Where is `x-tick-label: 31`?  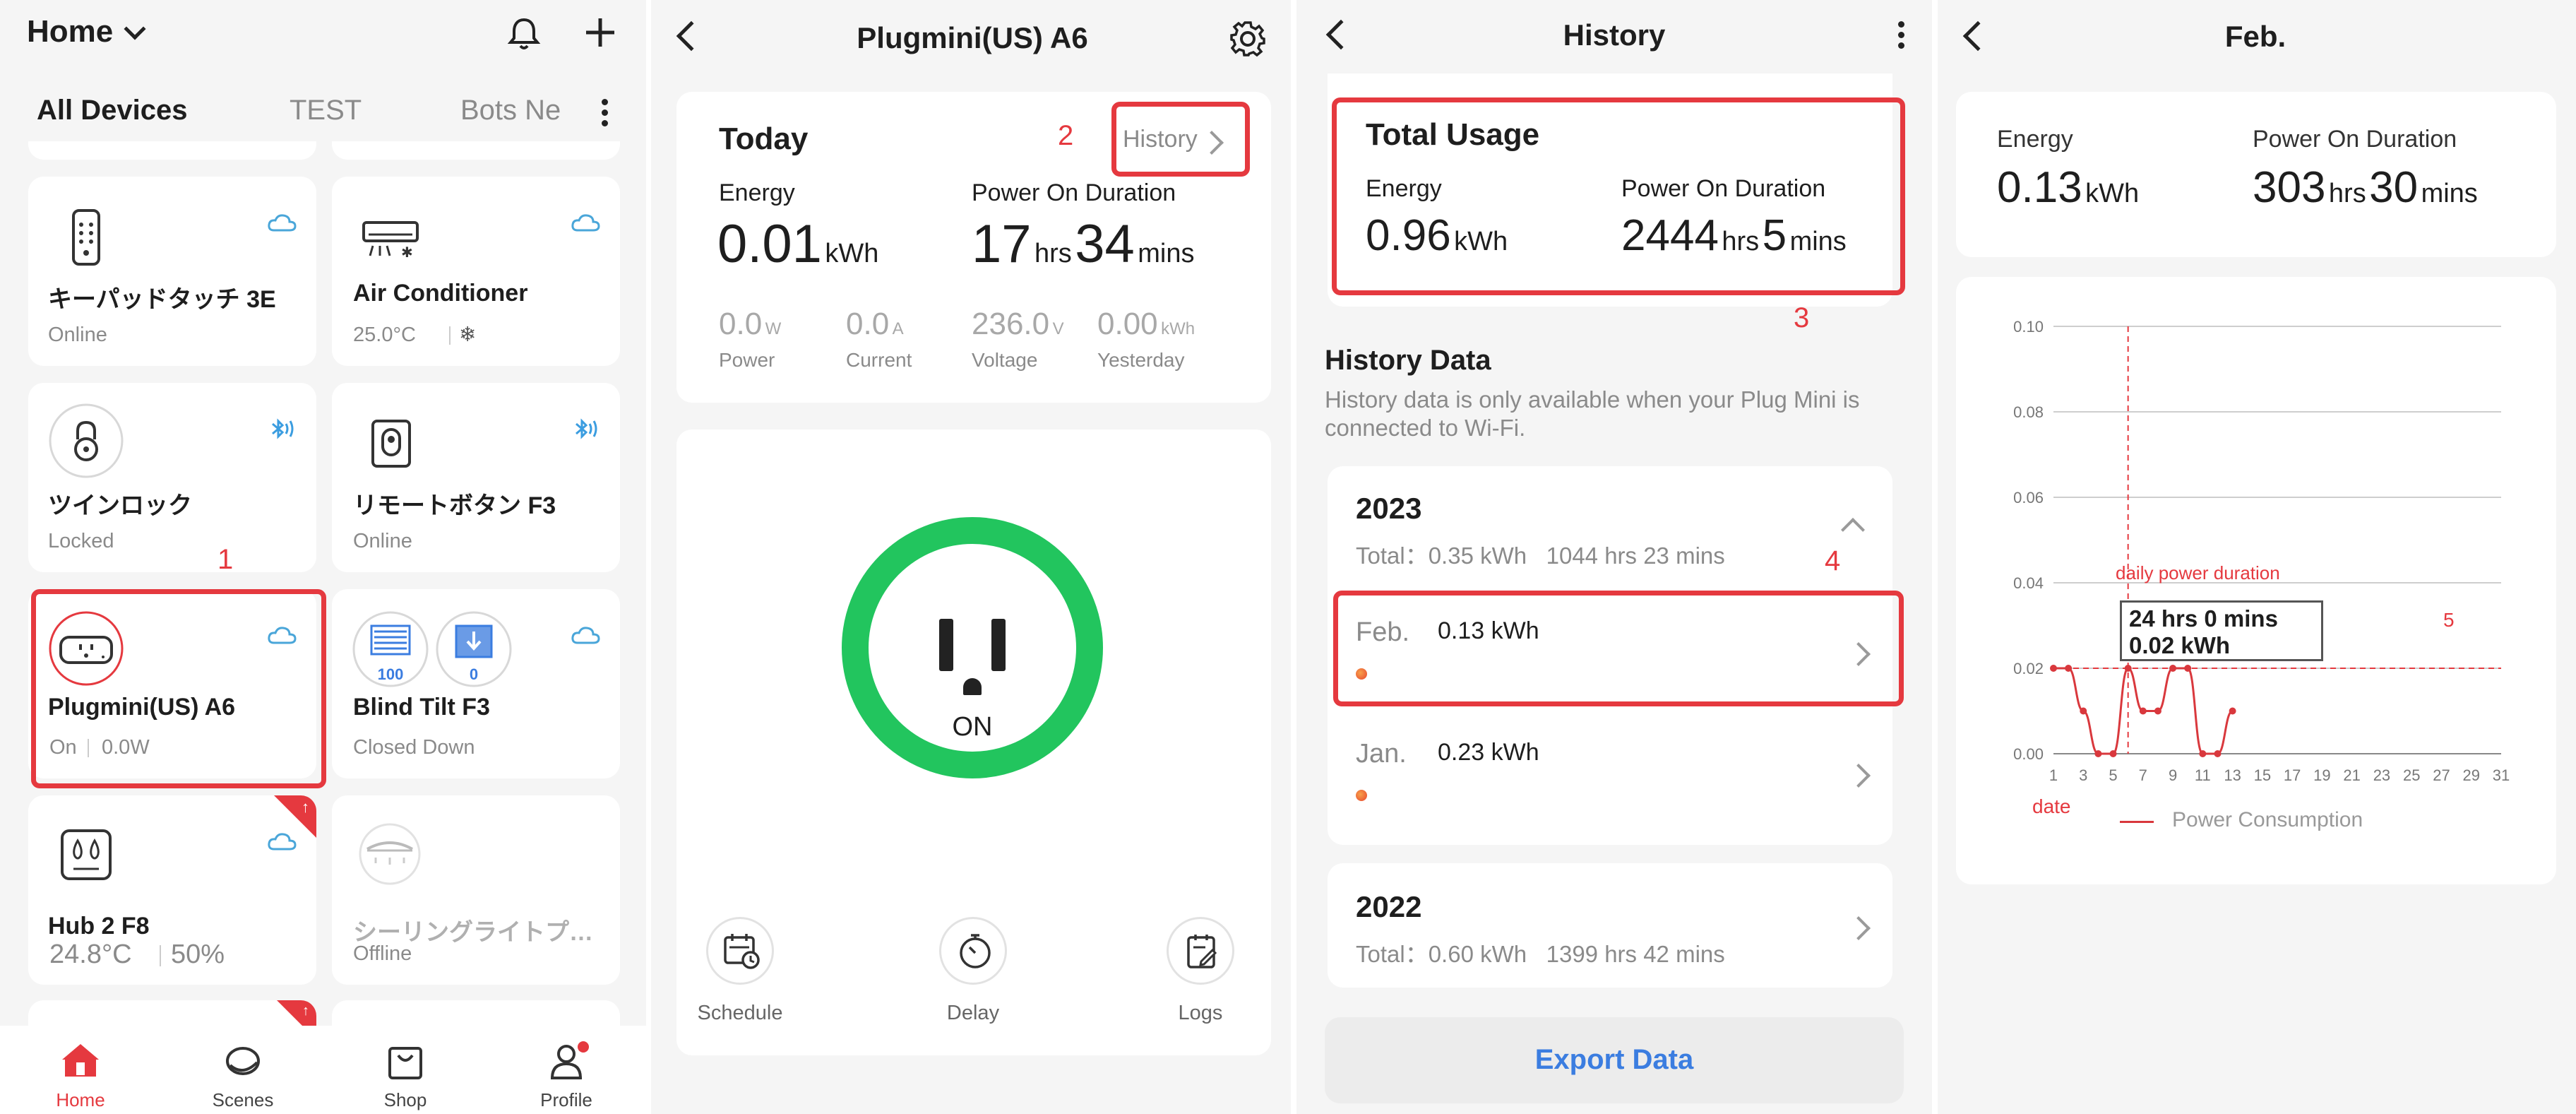 x-tick-label: 31 is located at coordinates (2501, 775).